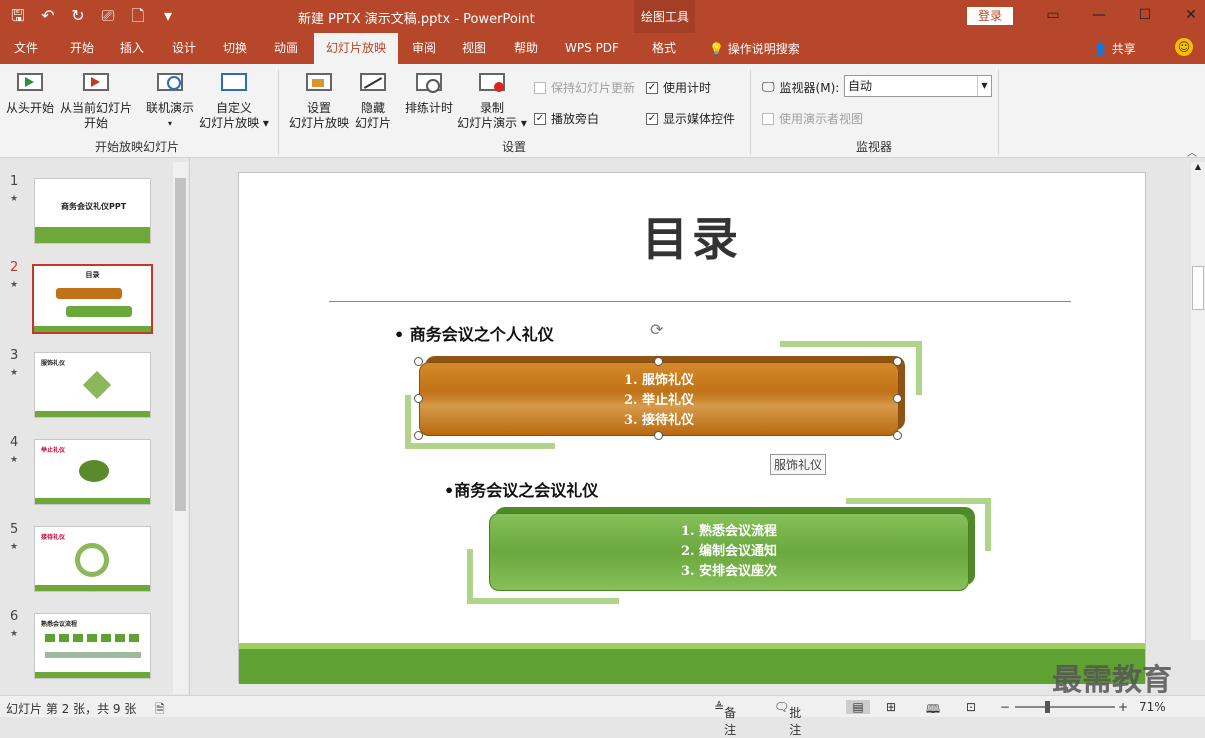  I want to click on slide-scrollbar: ▲, so click(1198, 401).